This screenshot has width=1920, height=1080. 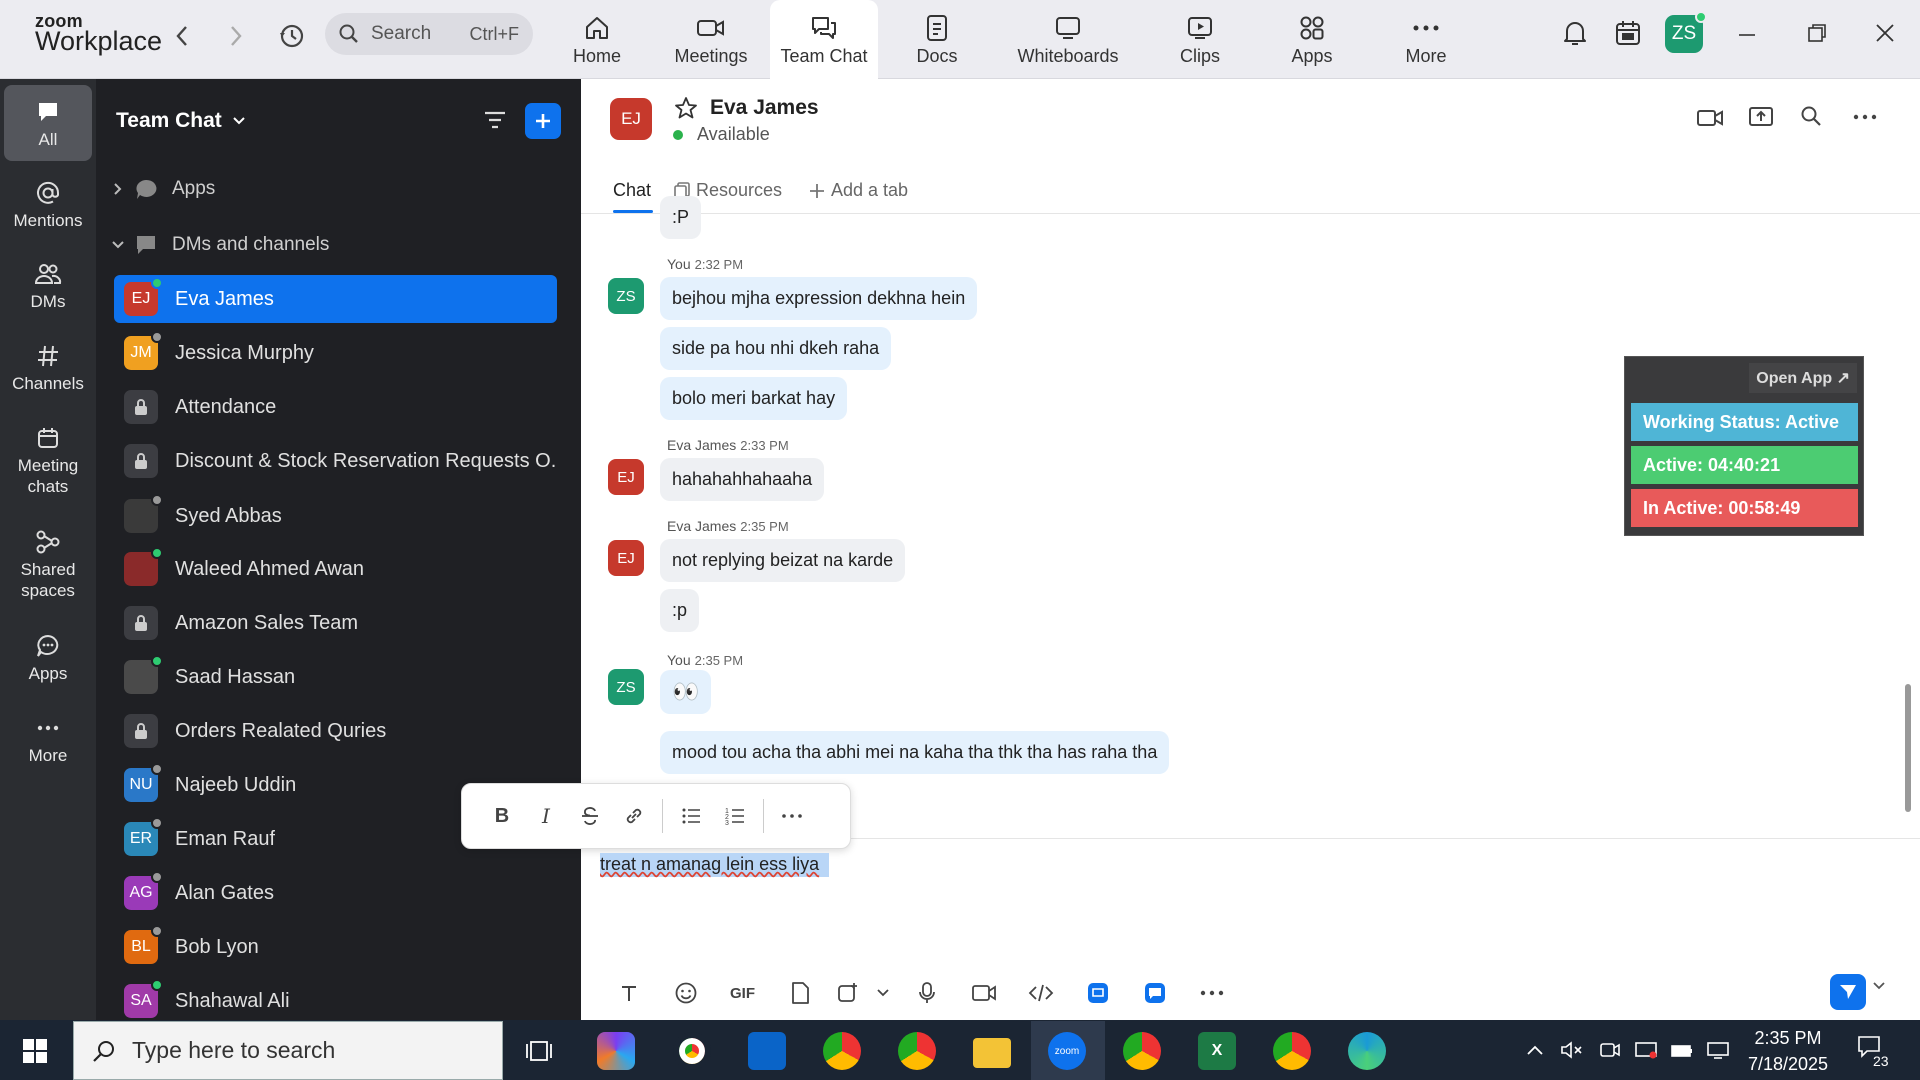 What do you see at coordinates (1040, 993) in the screenshot?
I see `code-icon` at bounding box center [1040, 993].